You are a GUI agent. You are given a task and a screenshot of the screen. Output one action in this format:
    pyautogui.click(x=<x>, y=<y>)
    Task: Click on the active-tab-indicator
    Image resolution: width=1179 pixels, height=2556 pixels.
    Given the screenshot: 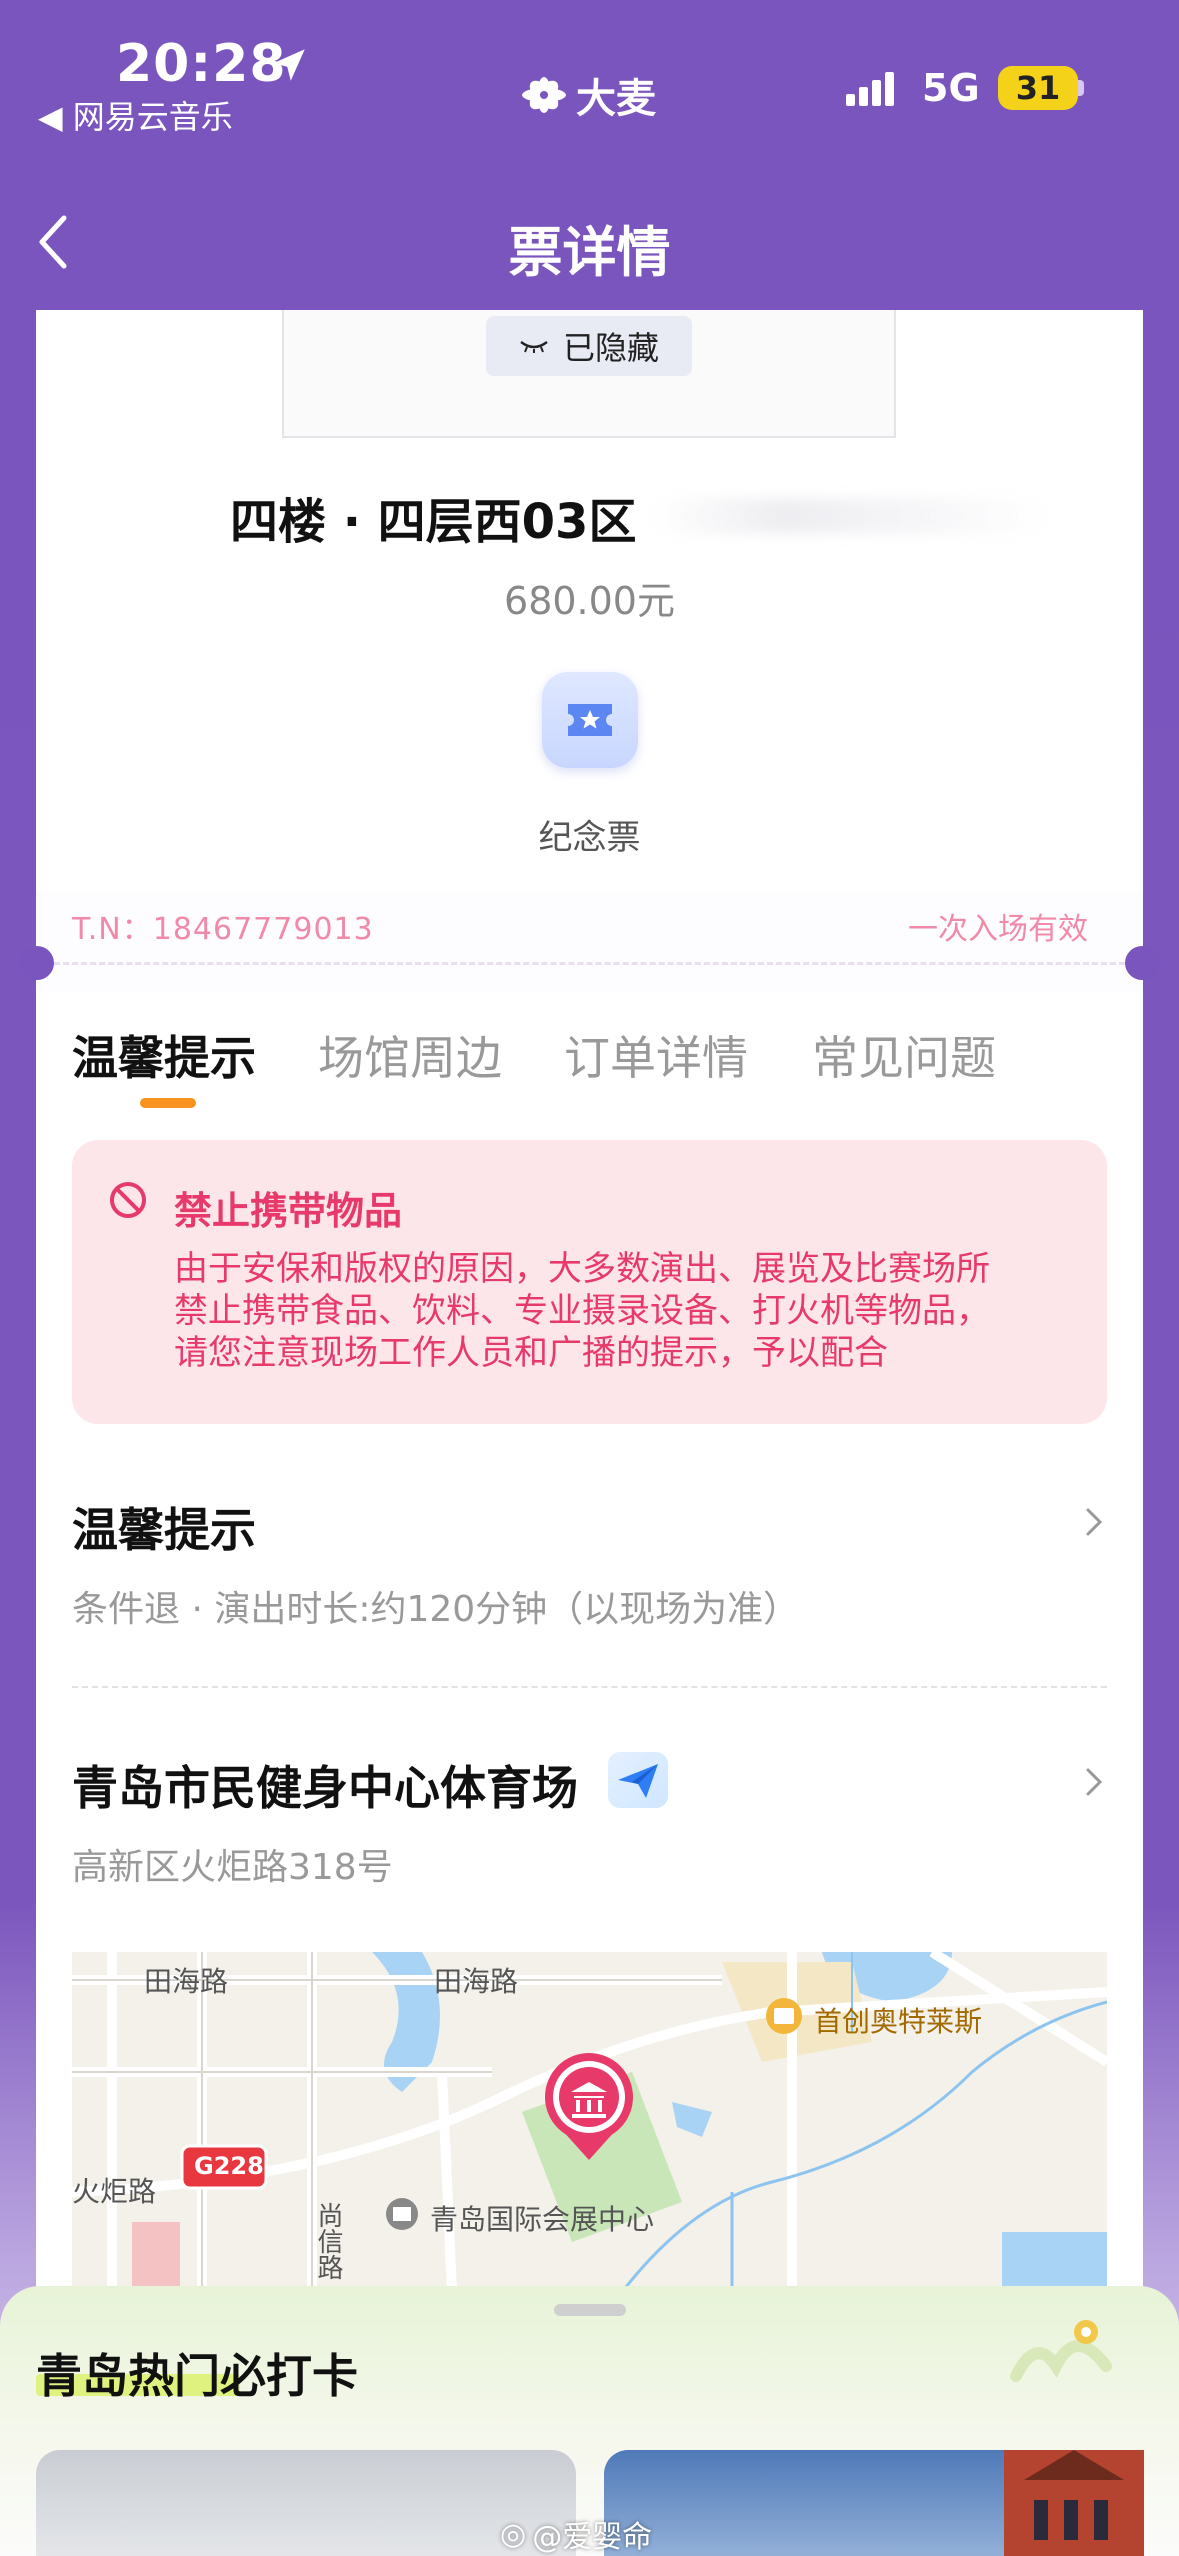 What is the action you would take?
    pyautogui.click(x=168, y=1103)
    